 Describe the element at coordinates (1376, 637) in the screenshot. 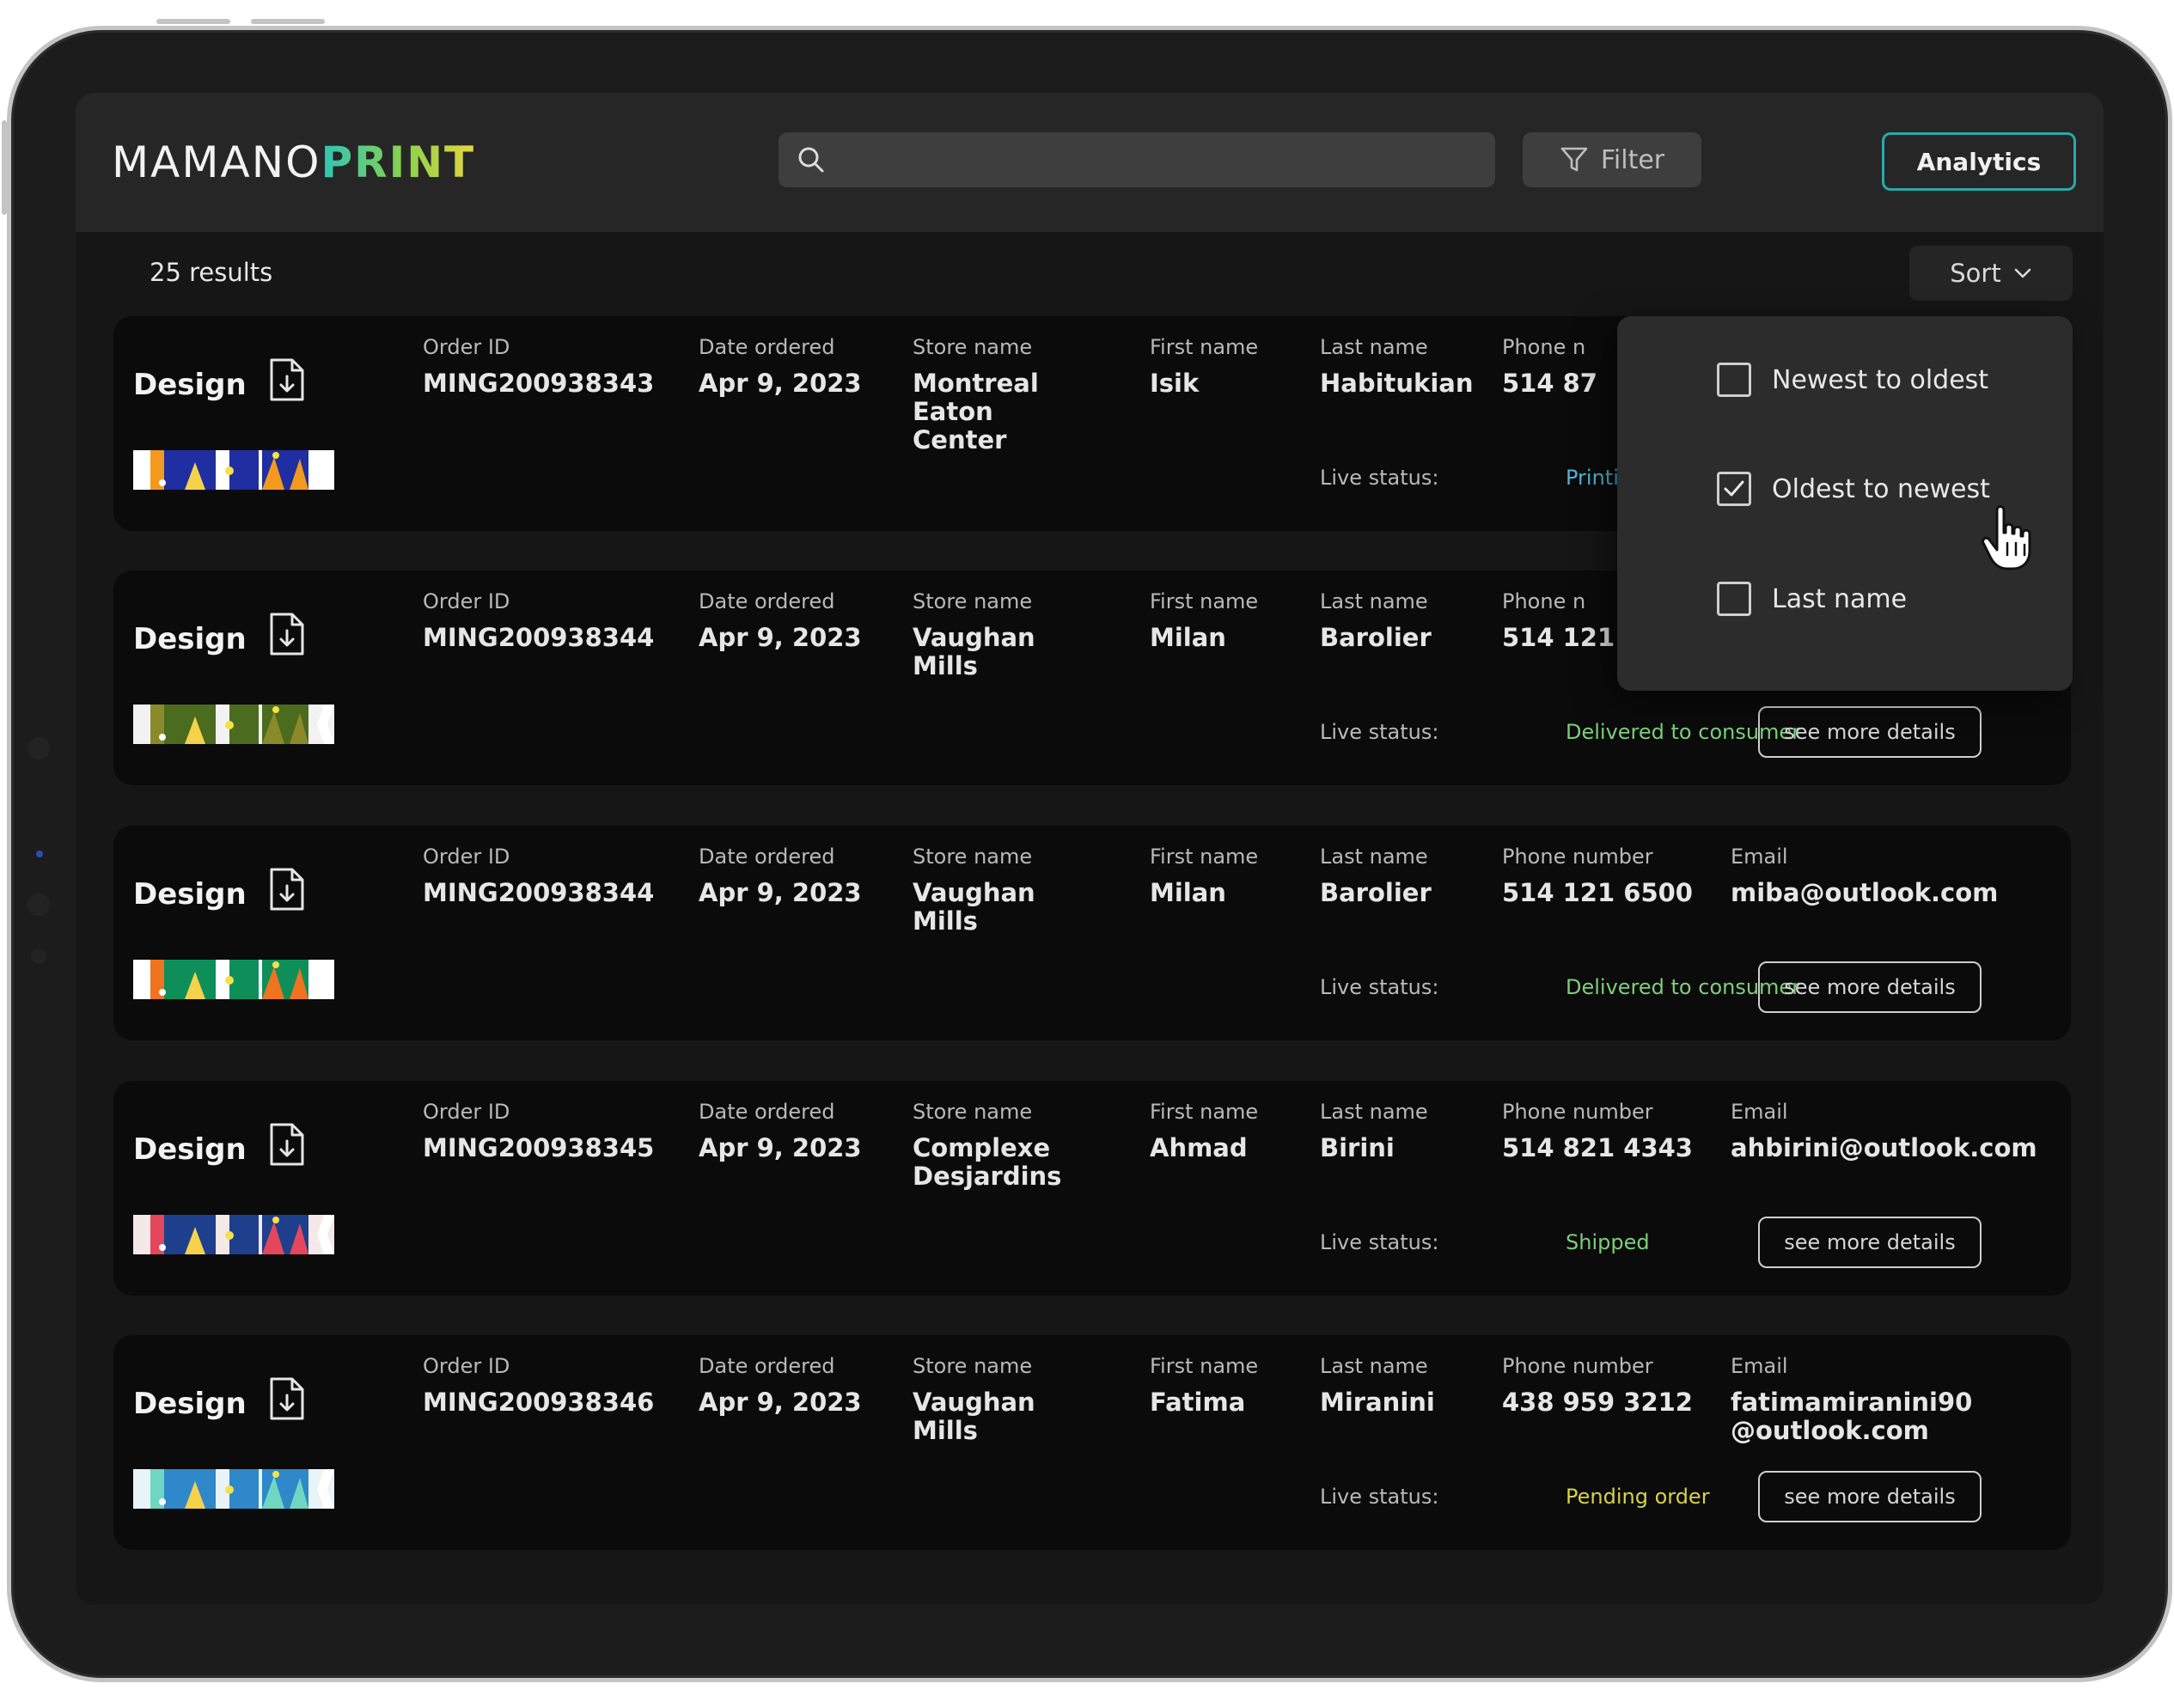

I see `last-name-value: Barolier` at that location.